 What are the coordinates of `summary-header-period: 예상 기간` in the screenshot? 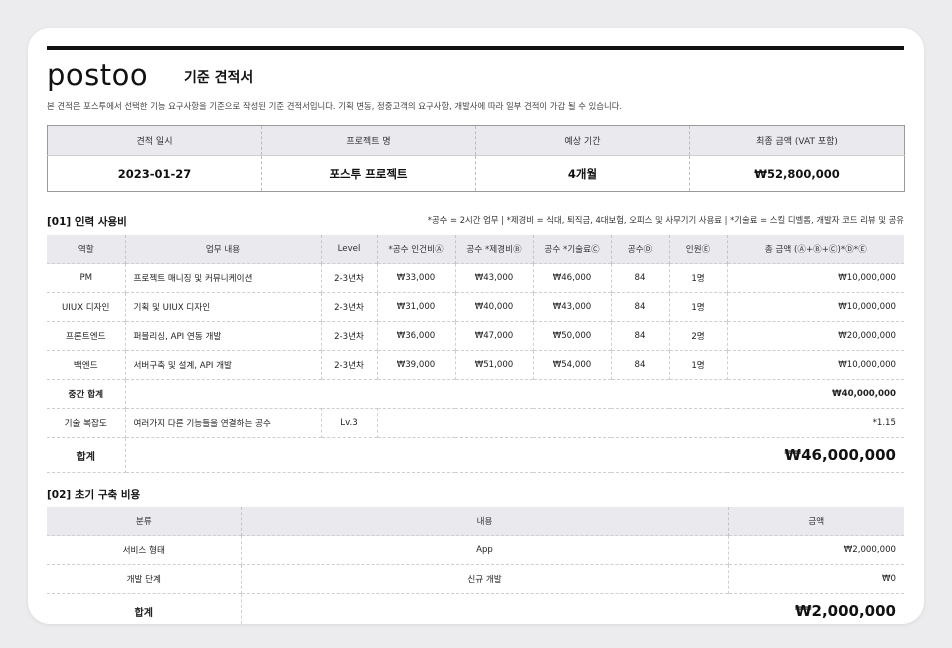 It's located at (582, 140).